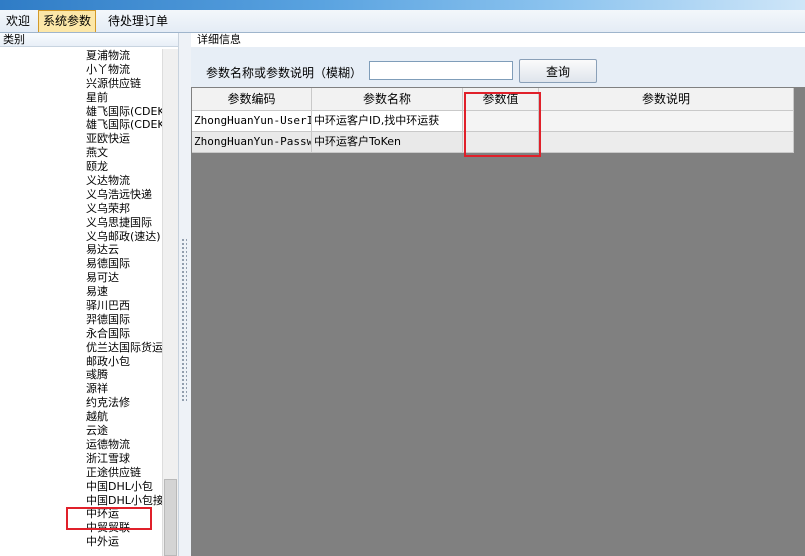 This screenshot has width=805, height=556. Describe the element at coordinates (441, 70) in the screenshot. I see `search-input` at that location.